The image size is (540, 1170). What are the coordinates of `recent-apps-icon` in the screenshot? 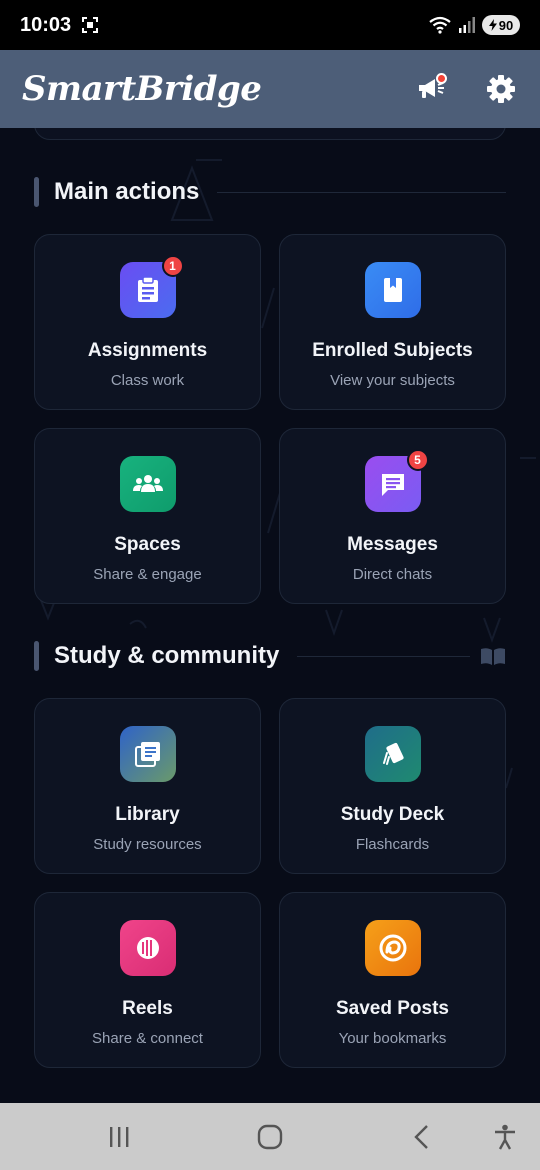 It's located at (119, 1137).